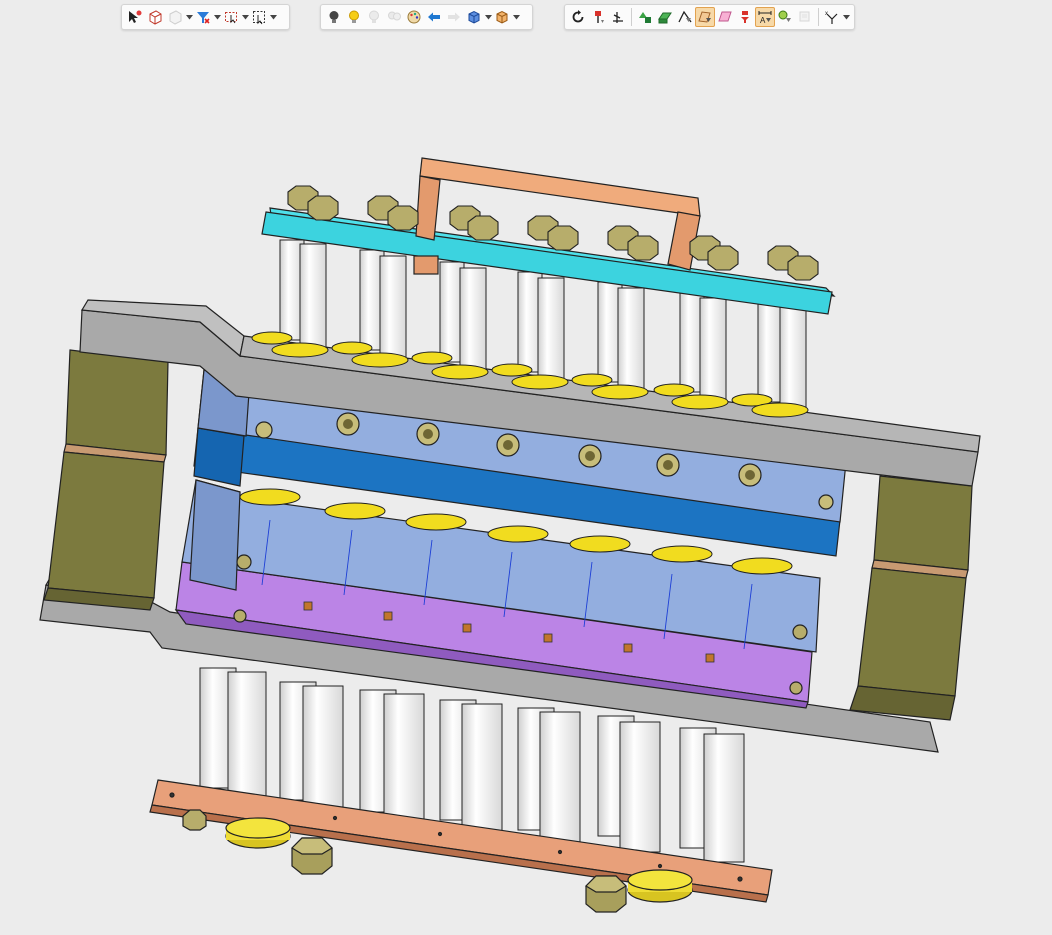 This screenshot has height=935, width=1052. What do you see at coordinates (454, 17) in the screenshot?
I see `forward-arrow-icon` at bounding box center [454, 17].